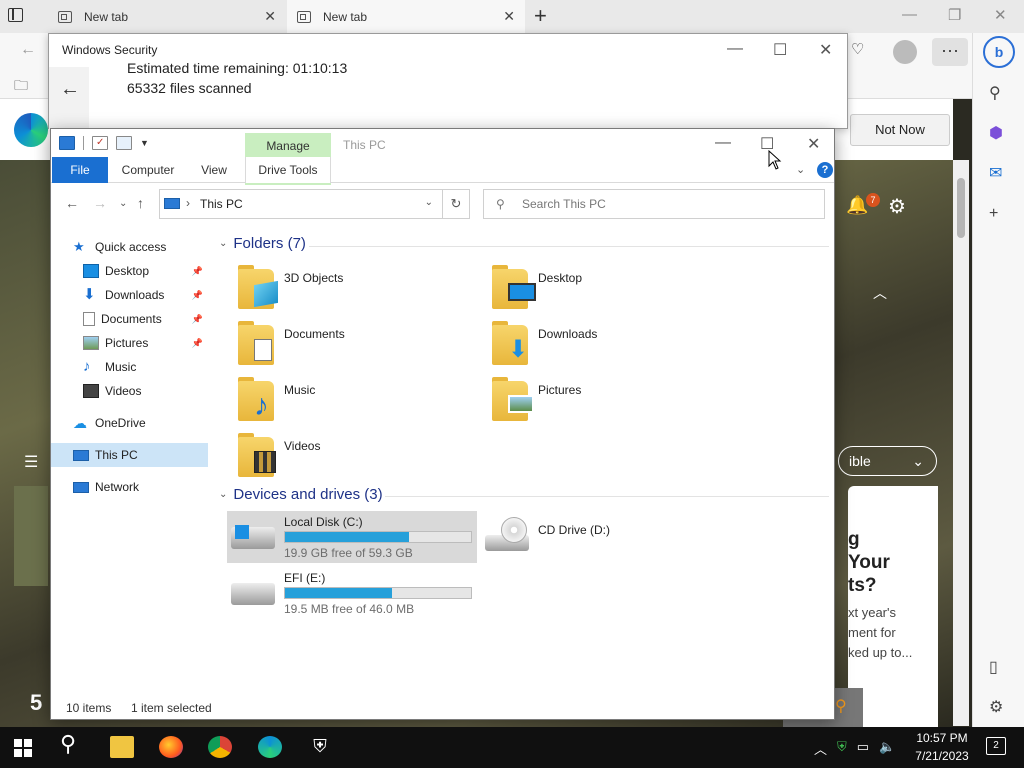 This screenshot has width=1024, height=768. I want to click on edge-taskbar-icon, so click(270, 747).